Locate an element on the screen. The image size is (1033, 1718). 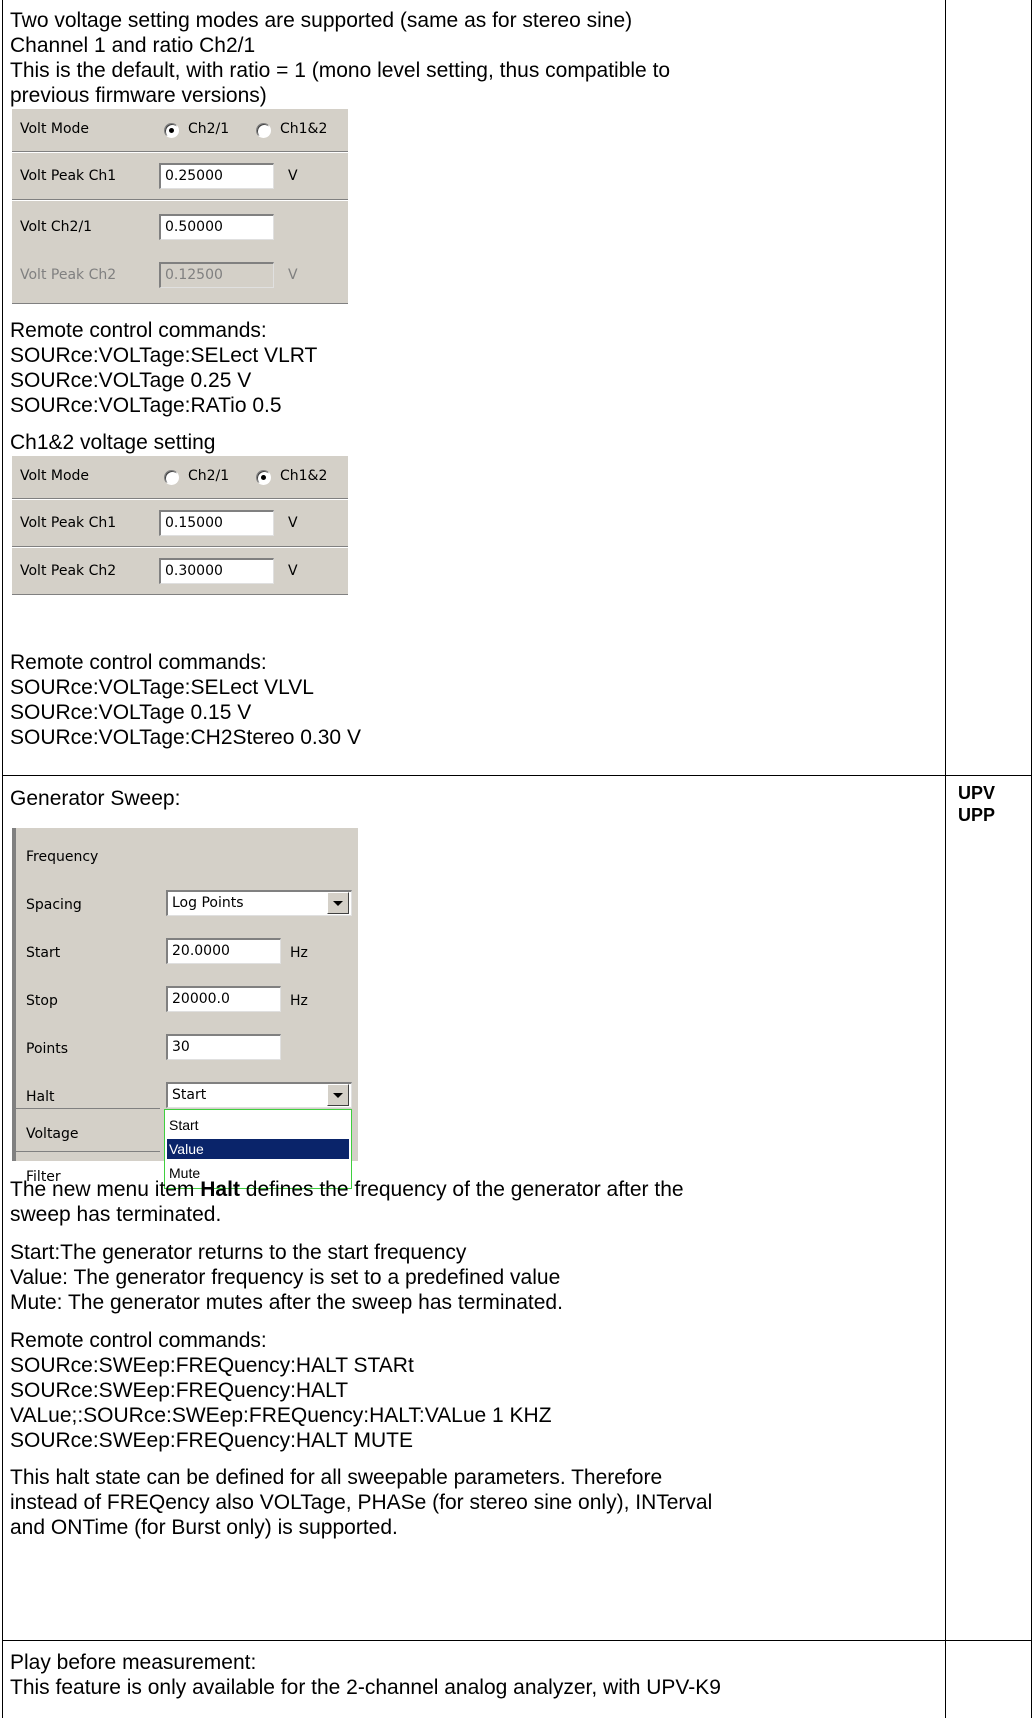
remote1-line-4: SOURce:VOLTage:RATio 0.5 is located at coordinates (146, 405).